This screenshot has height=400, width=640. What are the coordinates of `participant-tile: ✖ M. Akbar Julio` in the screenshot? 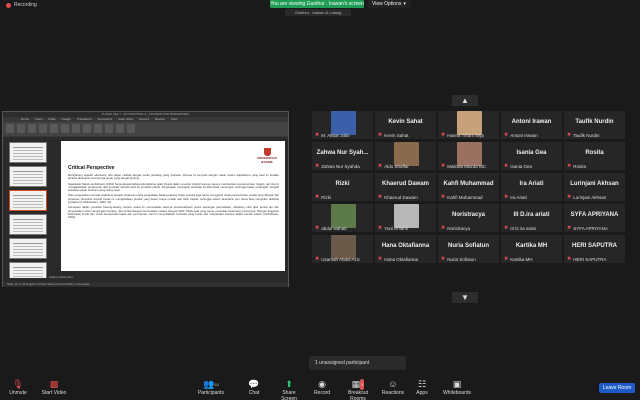 It's located at (342, 125).